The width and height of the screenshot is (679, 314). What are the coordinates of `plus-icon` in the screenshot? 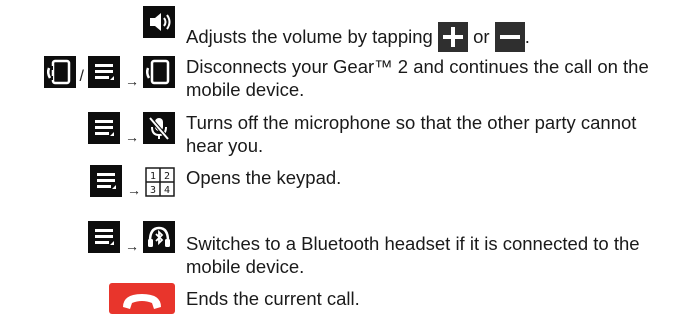 It's located at (452, 37).